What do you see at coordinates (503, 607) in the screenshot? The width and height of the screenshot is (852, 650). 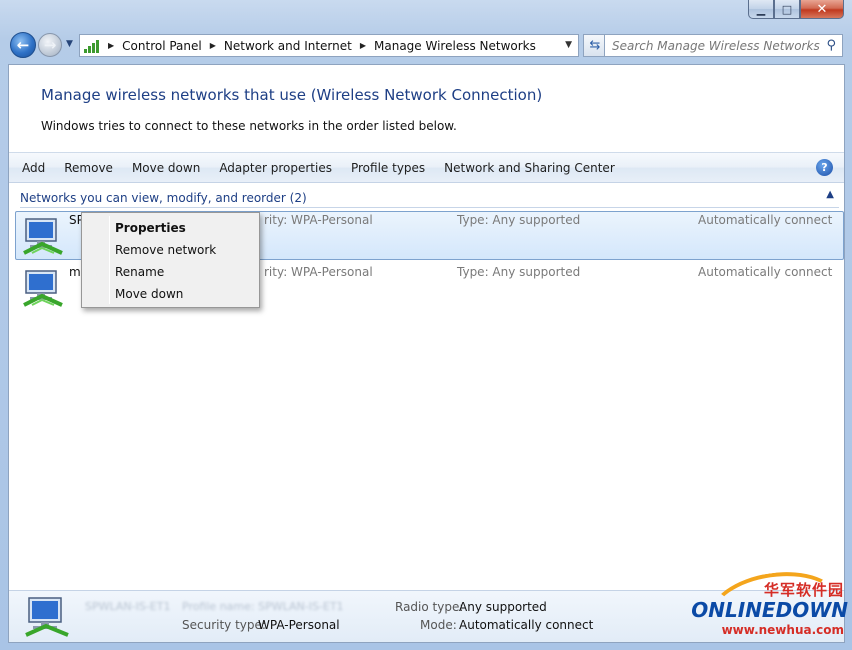 I see `details-radio-value: Any supported` at bounding box center [503, 607].